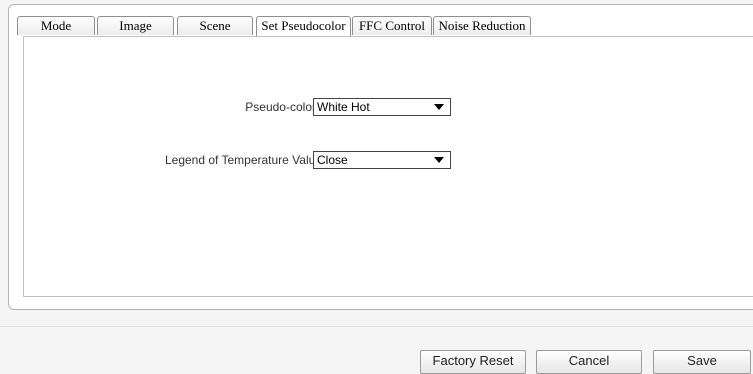  I want to click on pseudo-colors-select: White Hot, so click(382, 107).